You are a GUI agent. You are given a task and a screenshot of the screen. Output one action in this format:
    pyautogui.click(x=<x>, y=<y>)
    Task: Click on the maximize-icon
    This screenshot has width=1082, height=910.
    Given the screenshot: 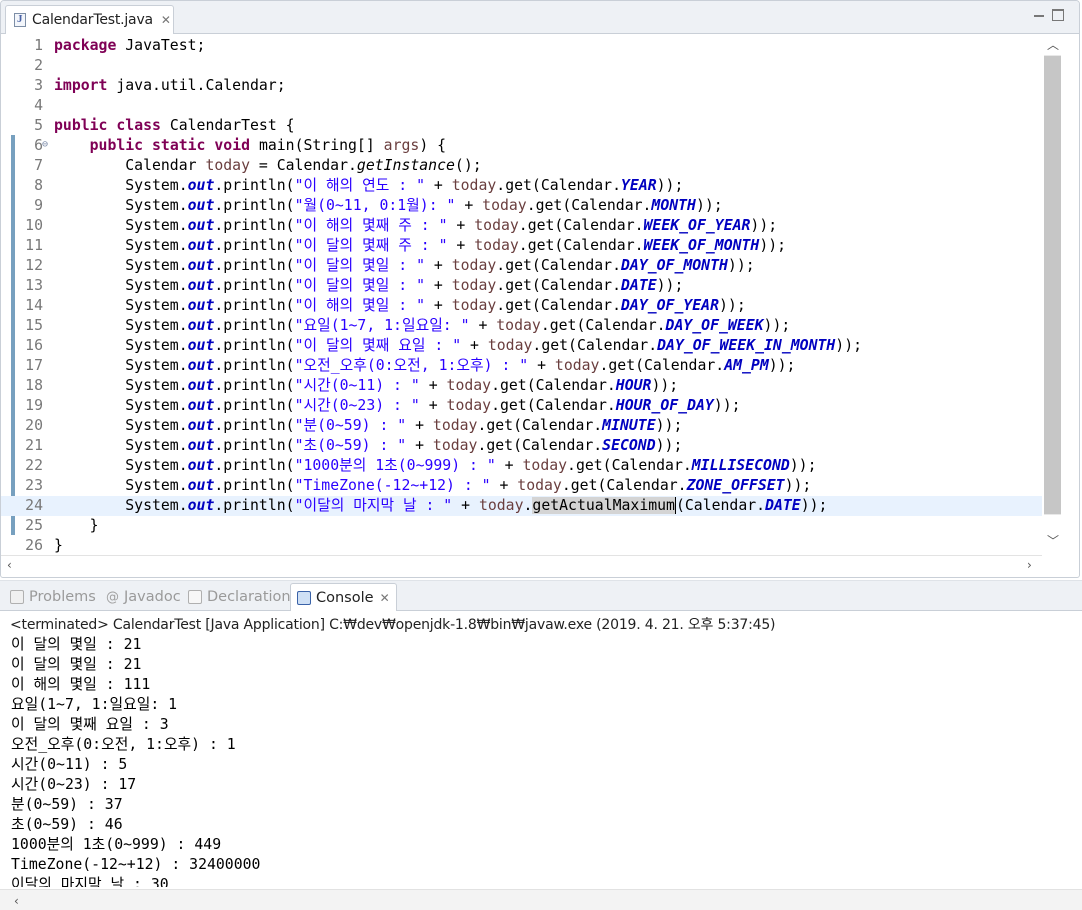 What is the action you would take?
    pyautogui.click(x=1058, y=15)
    